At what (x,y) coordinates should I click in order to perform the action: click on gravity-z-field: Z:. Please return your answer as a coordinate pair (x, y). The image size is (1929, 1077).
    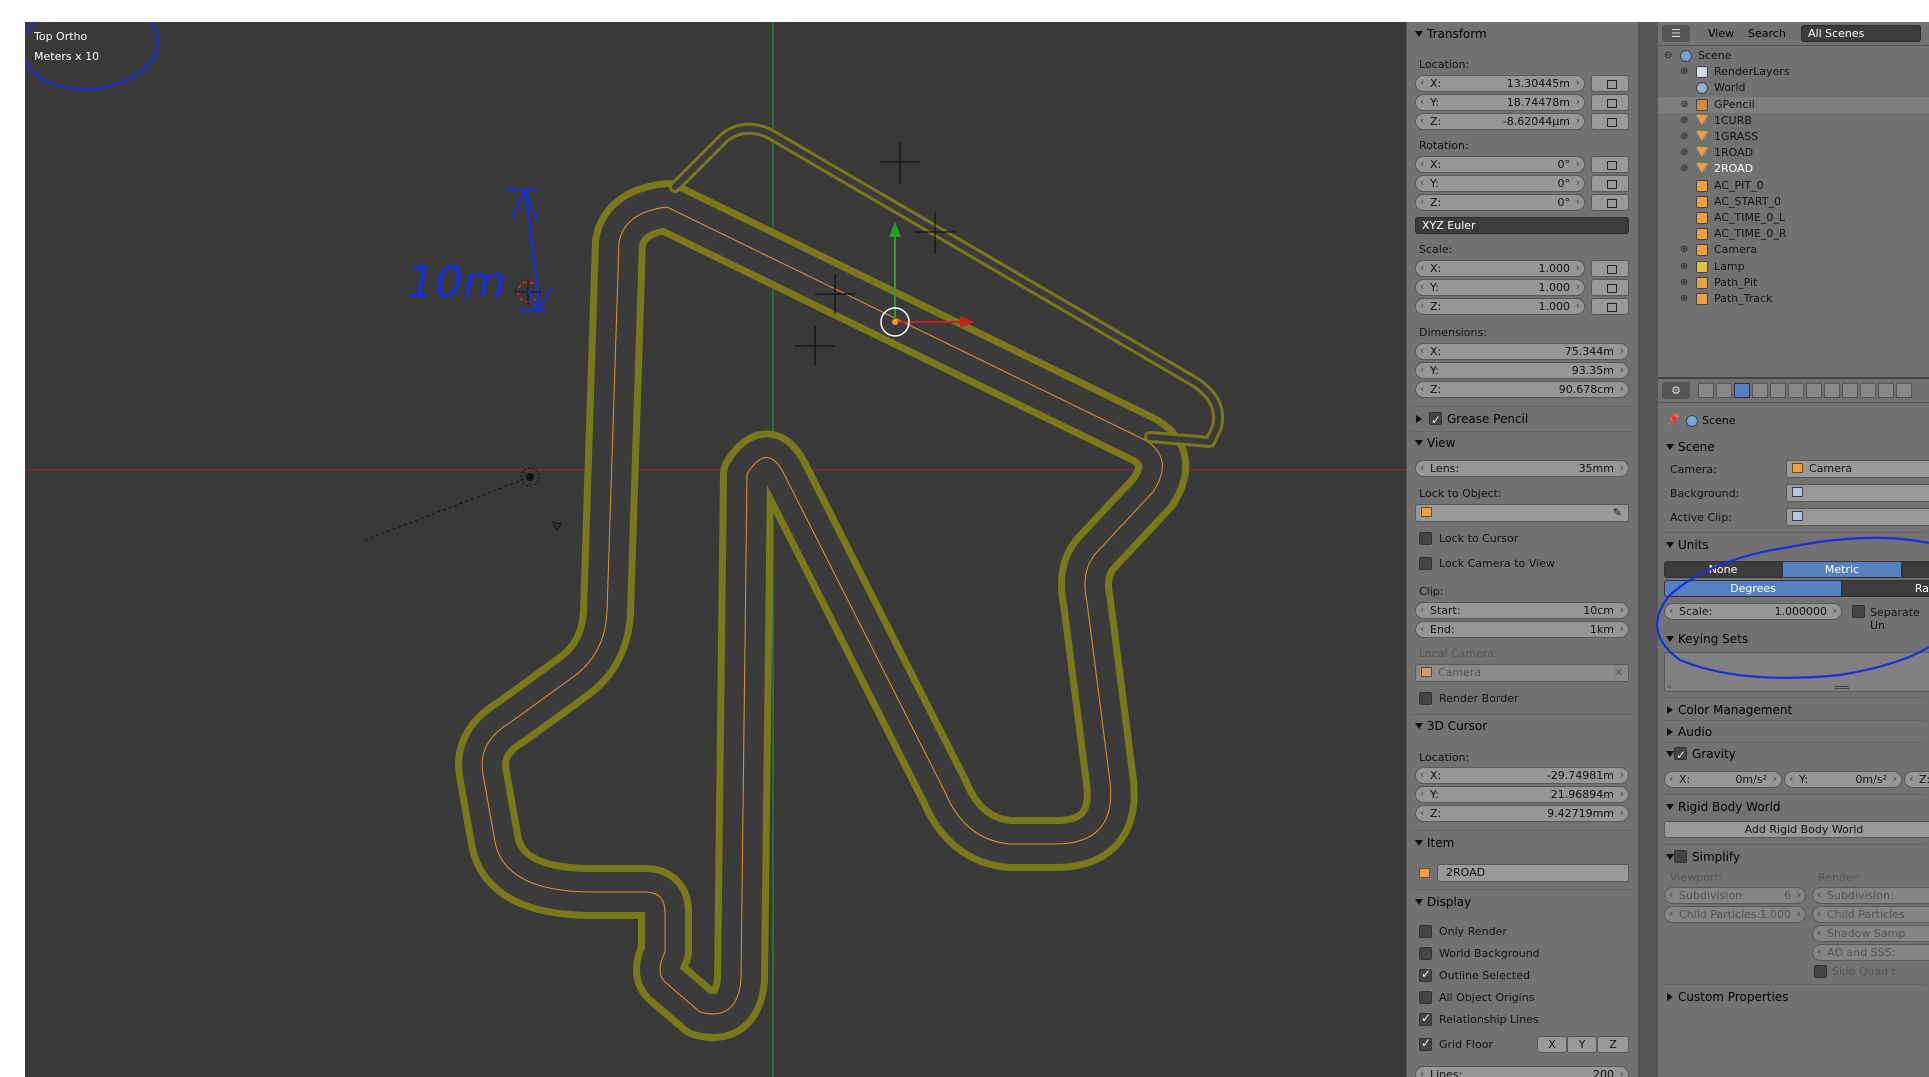
    Looking at the image, I should click on (1916, 779).